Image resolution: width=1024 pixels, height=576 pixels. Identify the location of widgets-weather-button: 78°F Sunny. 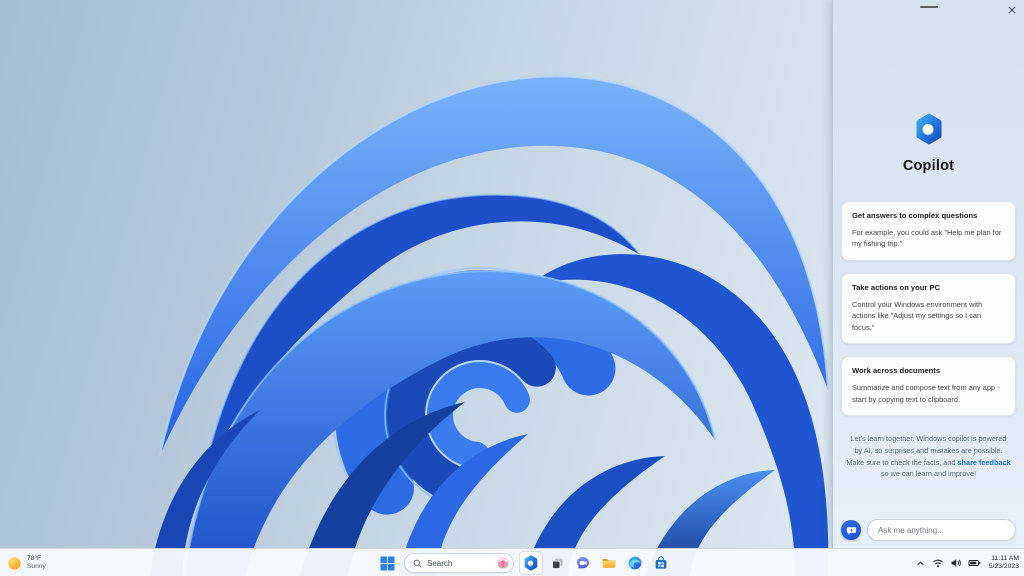
(26, 562).